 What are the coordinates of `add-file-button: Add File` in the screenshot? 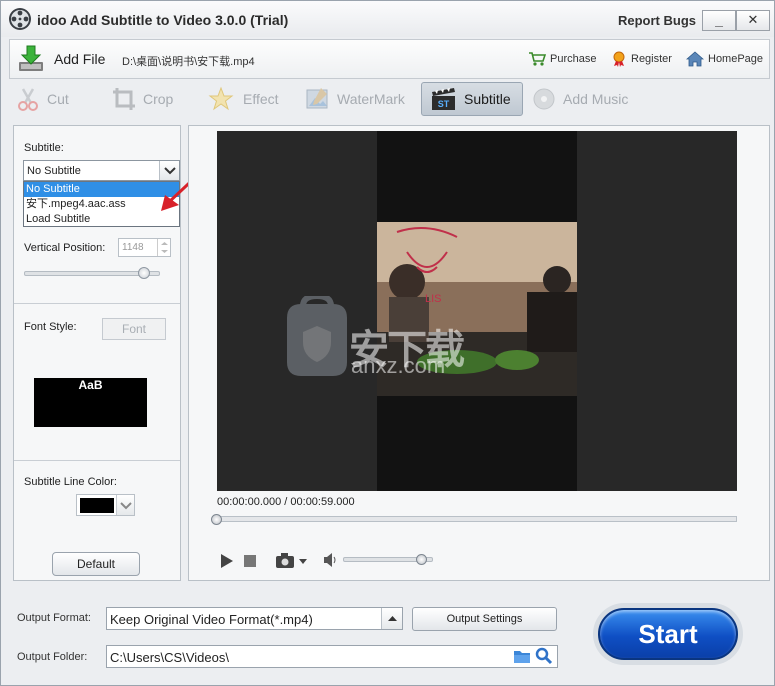 It's located at (66, 59).